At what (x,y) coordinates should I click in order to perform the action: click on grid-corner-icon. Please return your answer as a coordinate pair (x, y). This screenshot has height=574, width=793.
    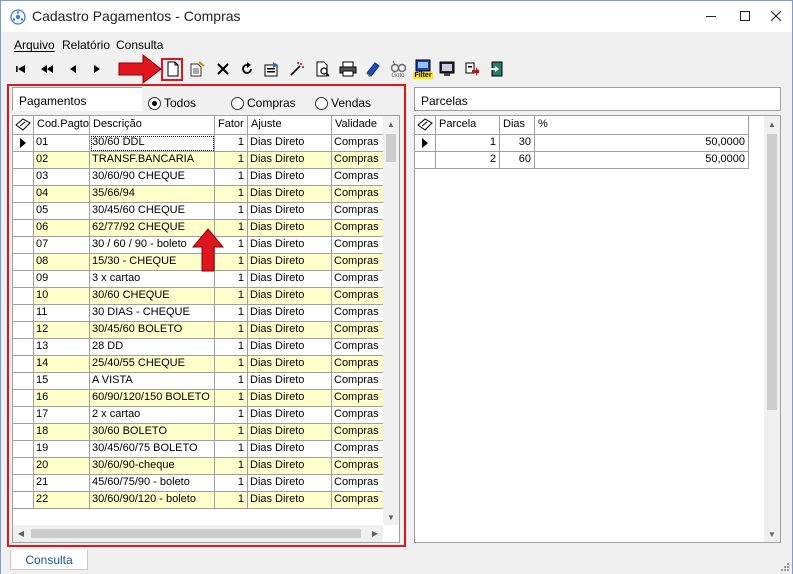
    Looking at the image, I should click on (23, 125).